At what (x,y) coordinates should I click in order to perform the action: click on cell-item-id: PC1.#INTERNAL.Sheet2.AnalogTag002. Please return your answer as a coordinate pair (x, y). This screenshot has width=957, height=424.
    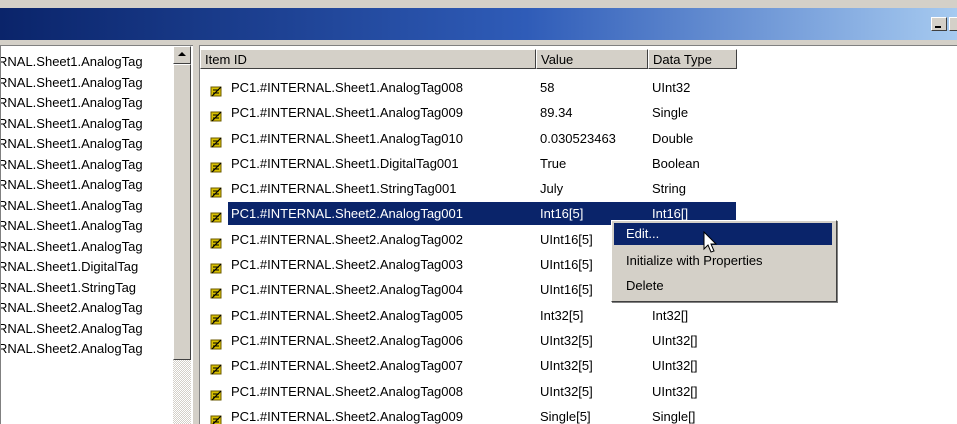
    Looking at the image, I should click on (347, 239).